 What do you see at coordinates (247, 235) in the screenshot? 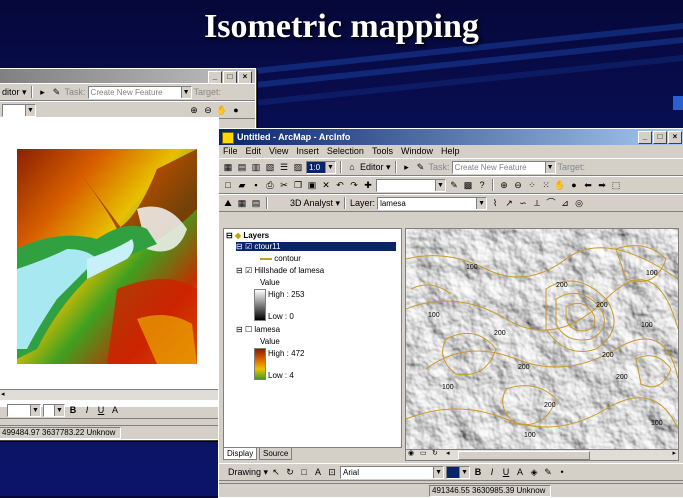
I see `toc-root: ⊟ ◆ Layers` at bounding box center [247, 235].